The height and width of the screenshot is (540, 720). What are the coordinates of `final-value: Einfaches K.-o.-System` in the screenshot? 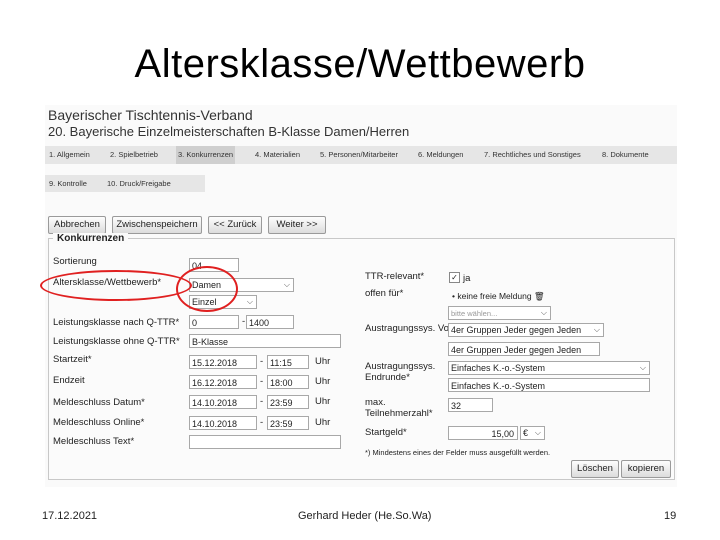 It's located at (498, 368).